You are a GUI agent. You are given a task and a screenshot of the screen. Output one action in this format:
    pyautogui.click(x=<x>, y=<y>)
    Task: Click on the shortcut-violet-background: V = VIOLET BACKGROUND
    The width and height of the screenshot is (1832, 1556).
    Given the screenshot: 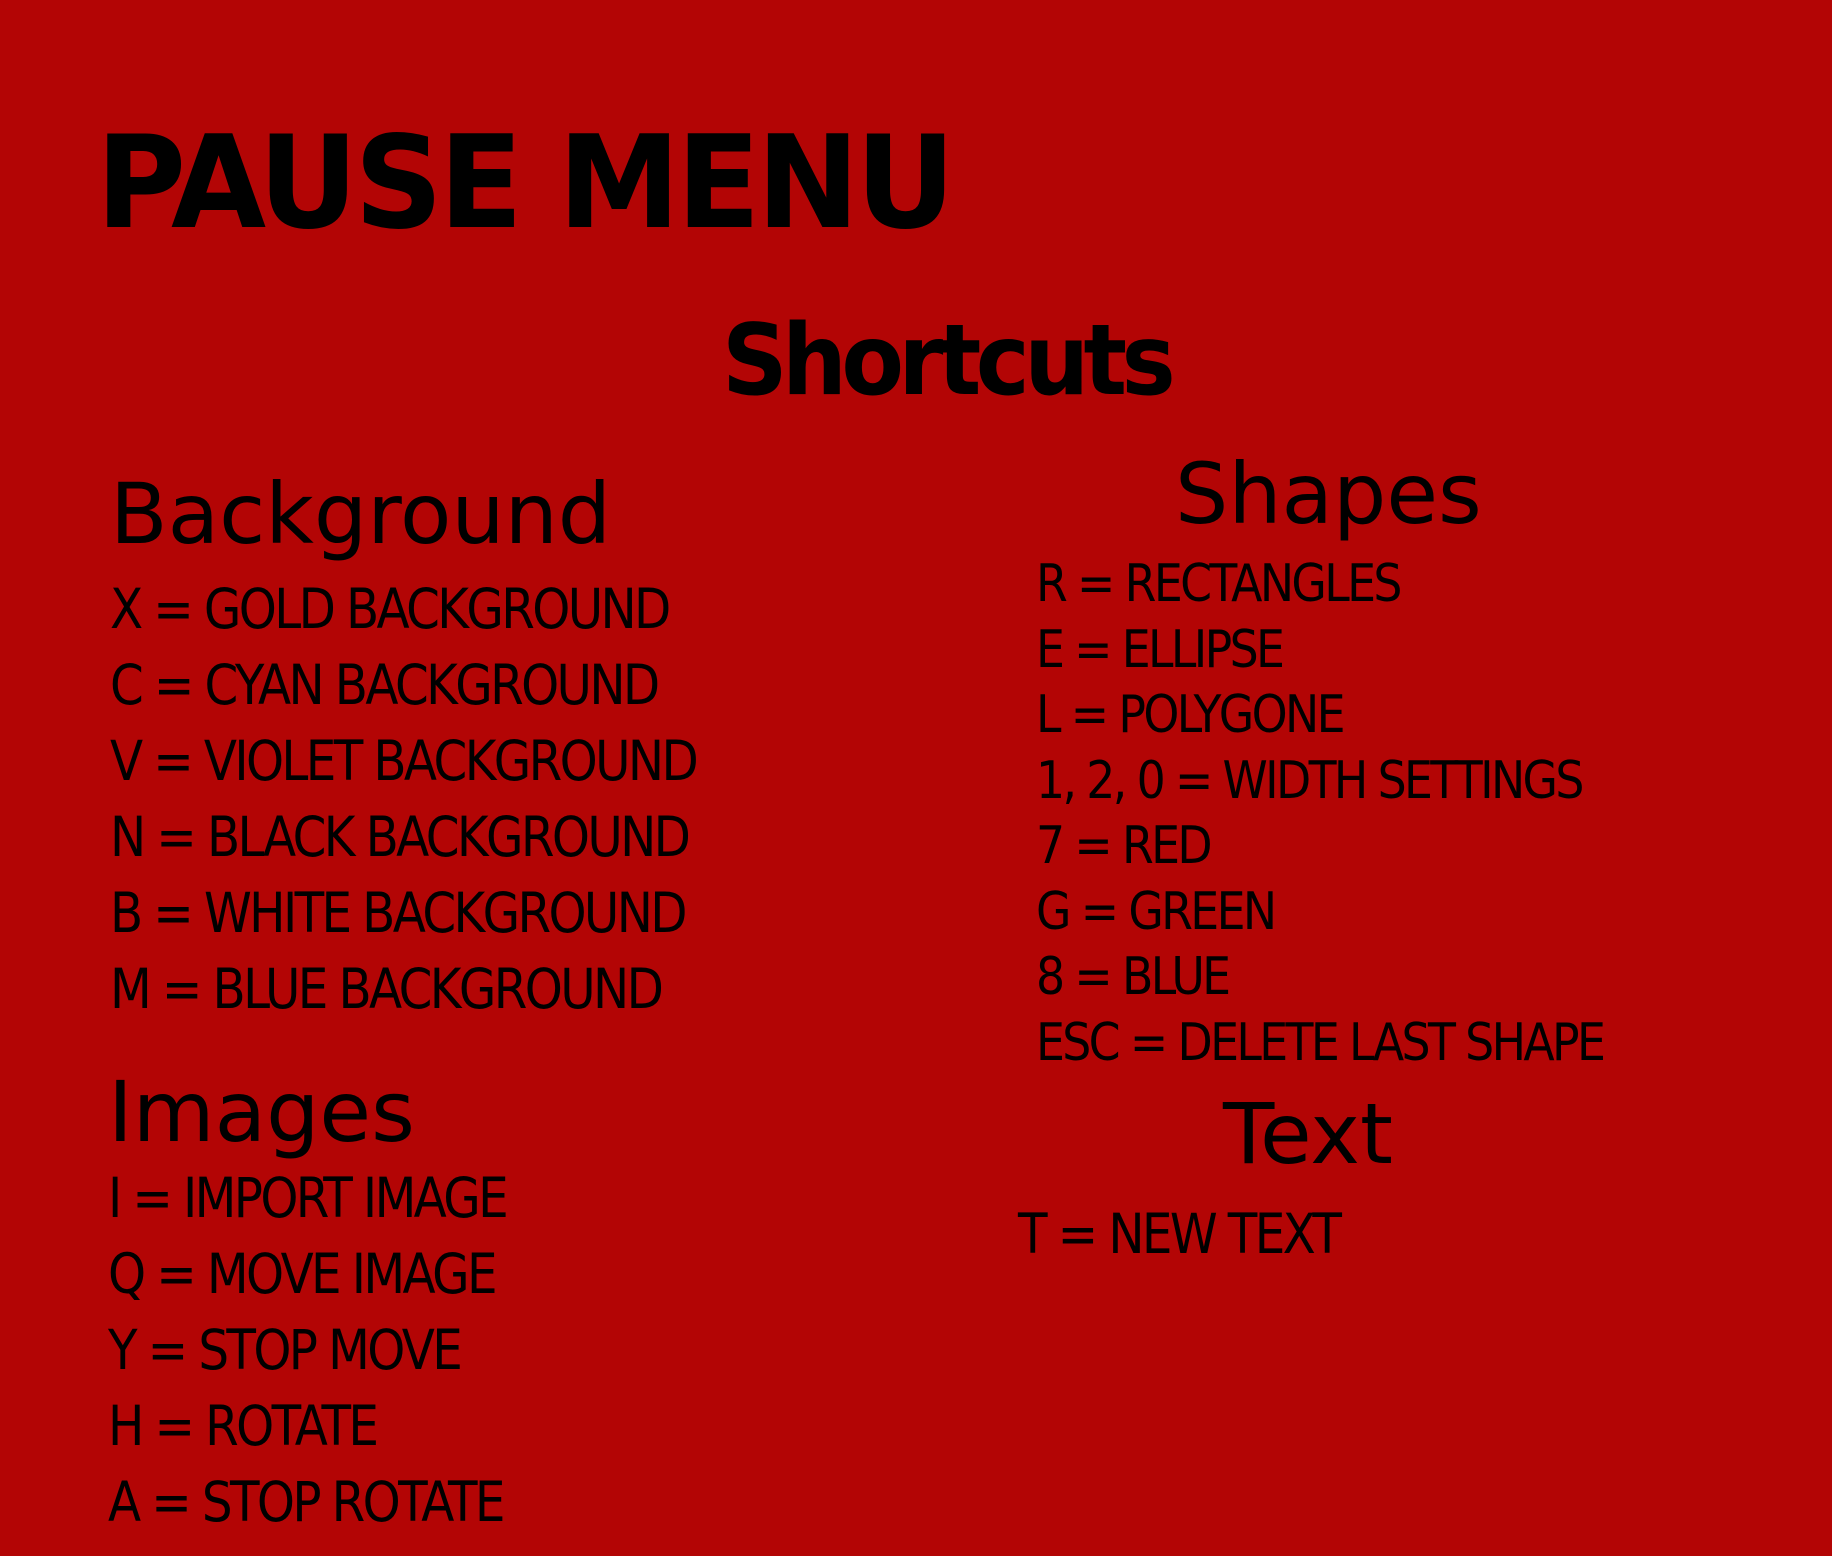 What is the action you would take?
    pyautogui.click(x=404, y=761)
    